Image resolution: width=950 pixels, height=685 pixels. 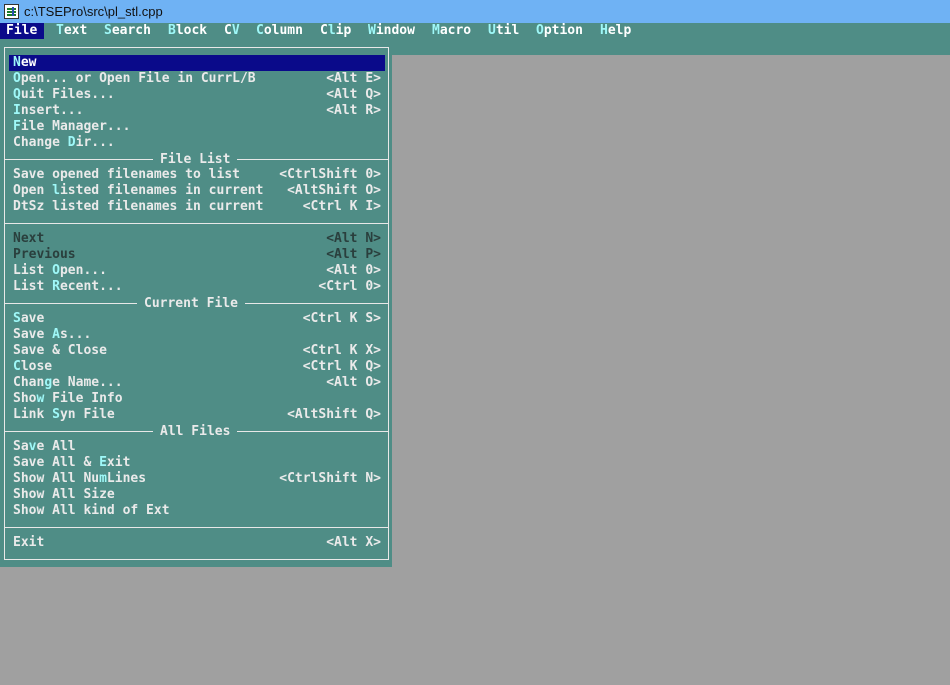 What do you see at coordinates (56, 414) in the screenshot?
I see `menu-item-link-syn-file-hotkey: S` at bounding box center [56, 414].